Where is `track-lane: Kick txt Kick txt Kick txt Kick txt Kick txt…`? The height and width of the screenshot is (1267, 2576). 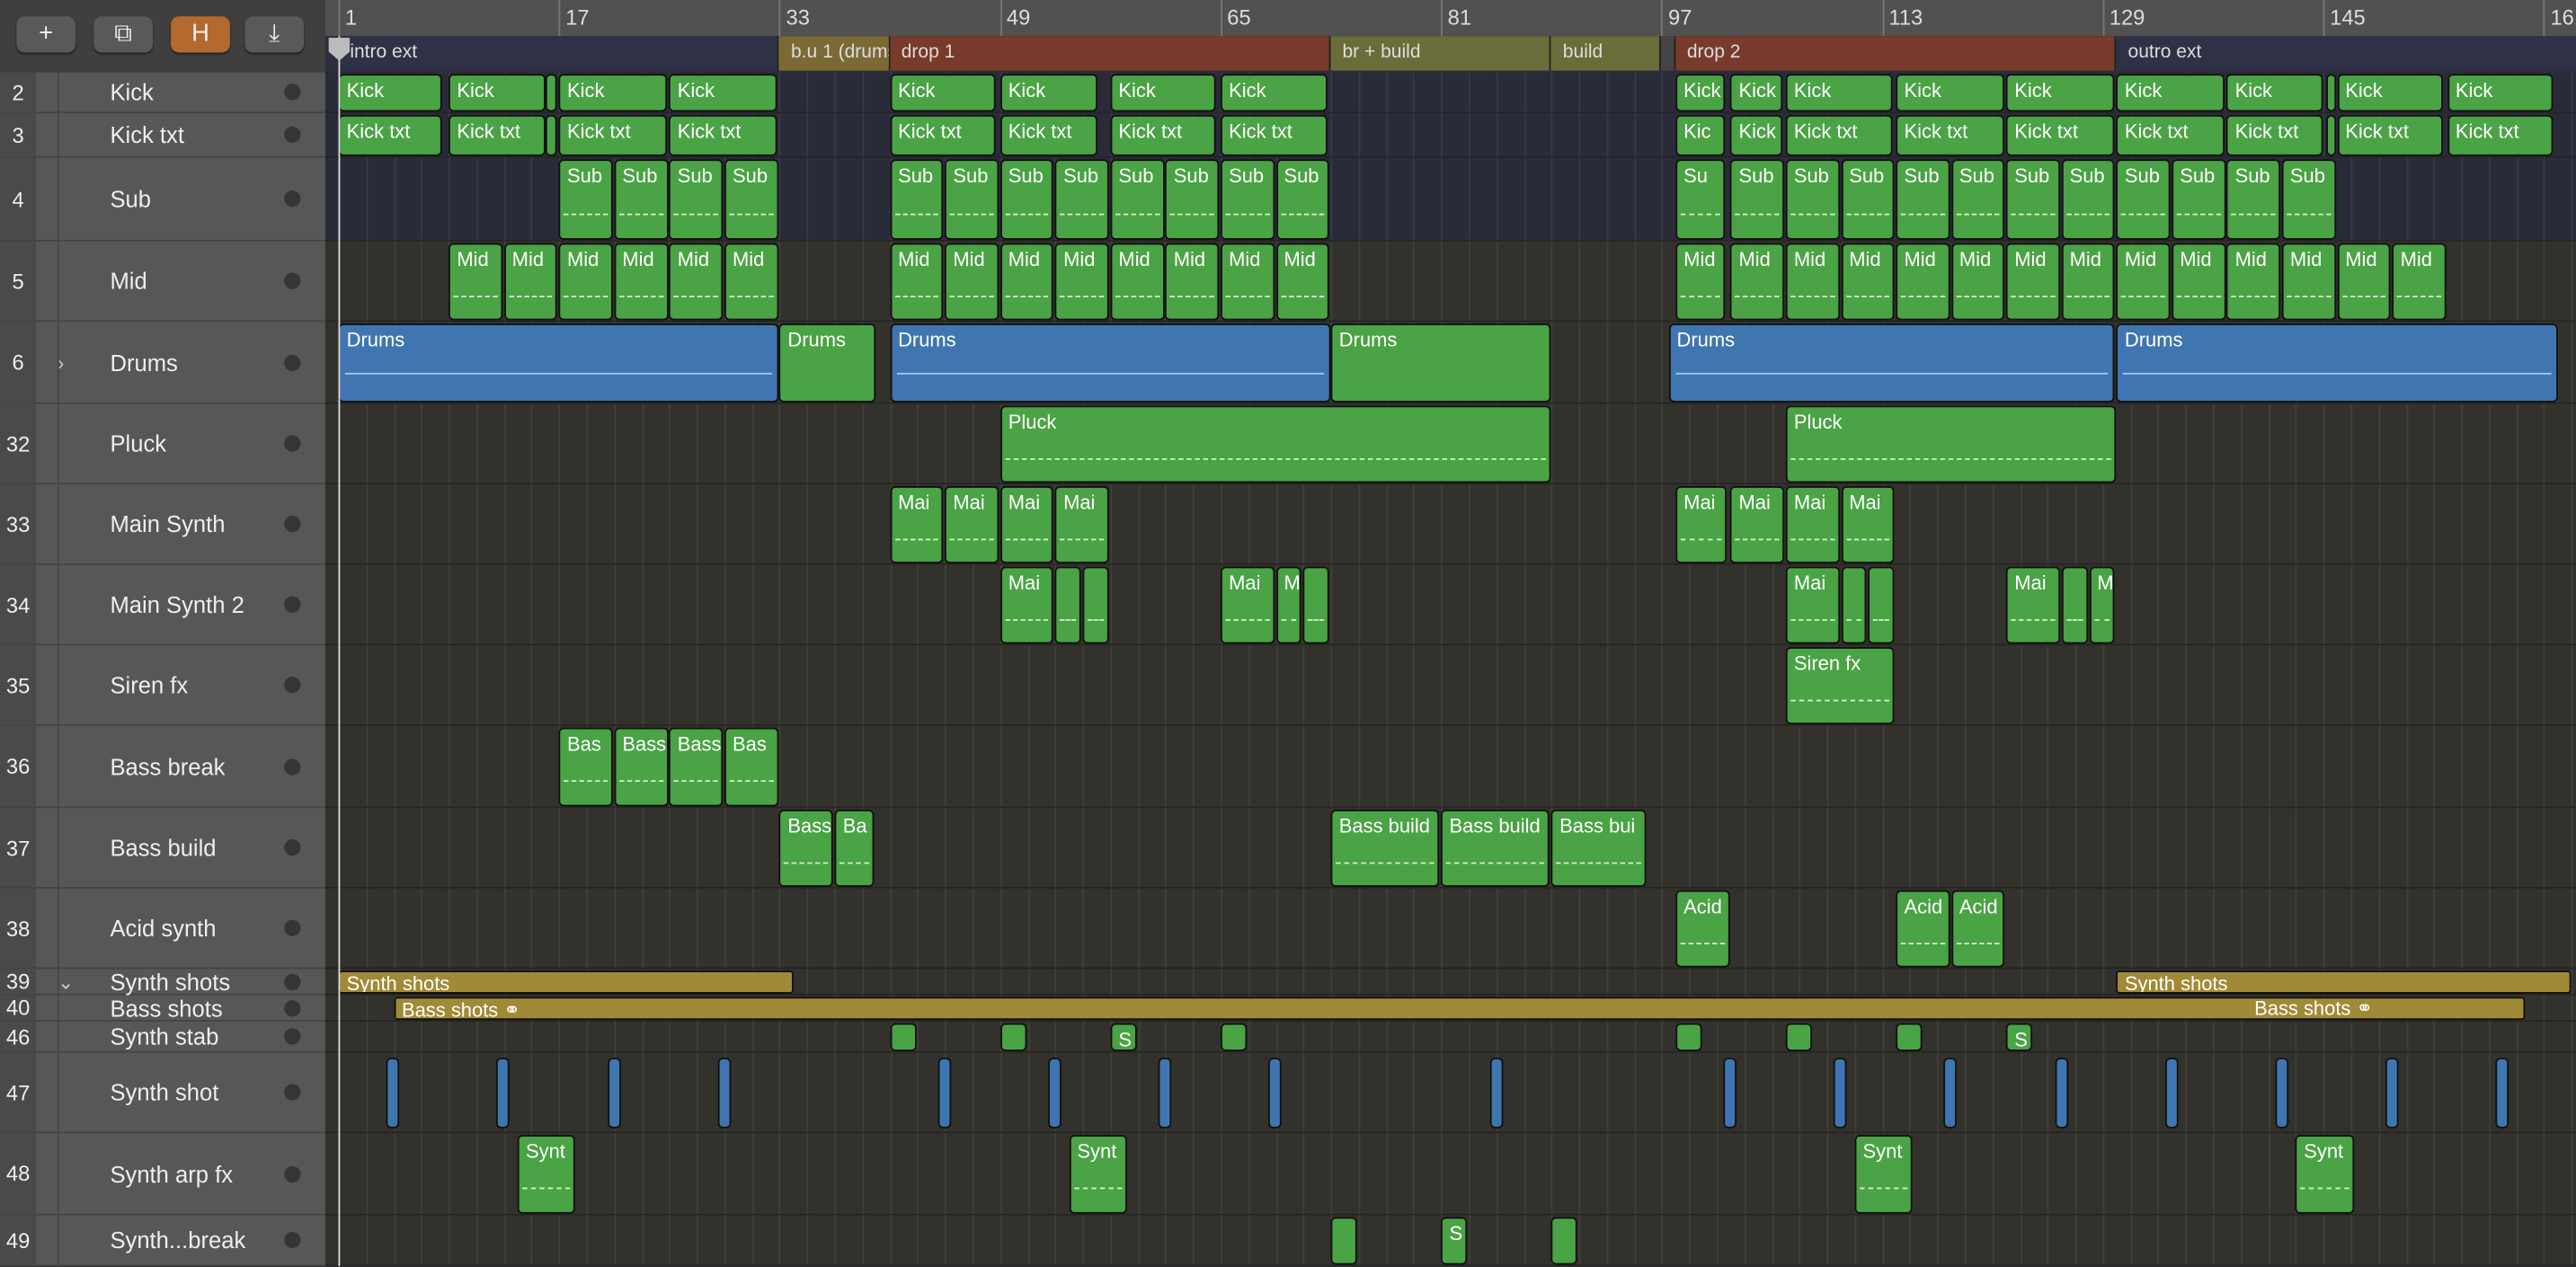 track-lane: Kick txt Kick txt Kick txt Kick txt Kick txt… is located at coordinates (1450, 135).